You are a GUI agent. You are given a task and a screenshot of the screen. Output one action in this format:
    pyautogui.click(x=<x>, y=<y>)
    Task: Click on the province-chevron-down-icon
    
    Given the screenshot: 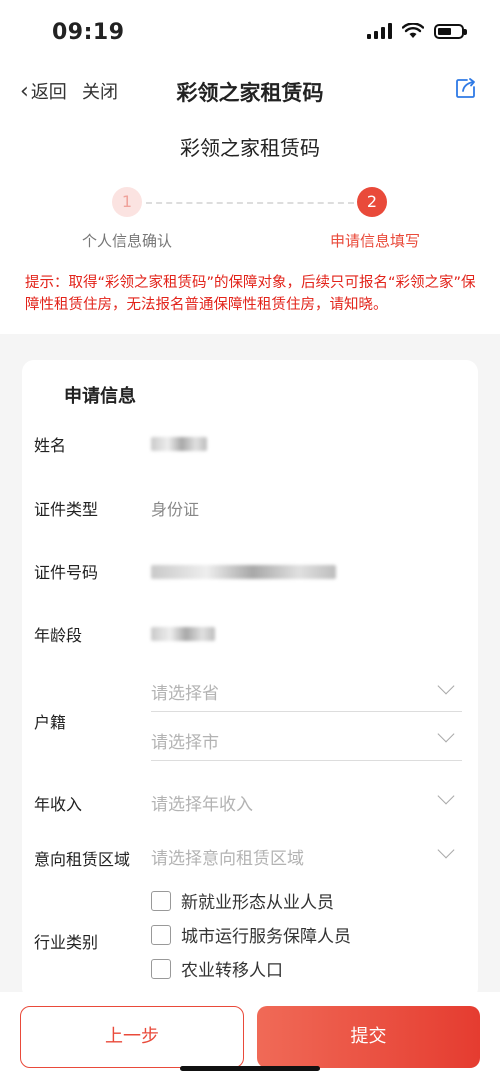 What is the action you would take?
    pyautogui.click(x=446, y=686)
    